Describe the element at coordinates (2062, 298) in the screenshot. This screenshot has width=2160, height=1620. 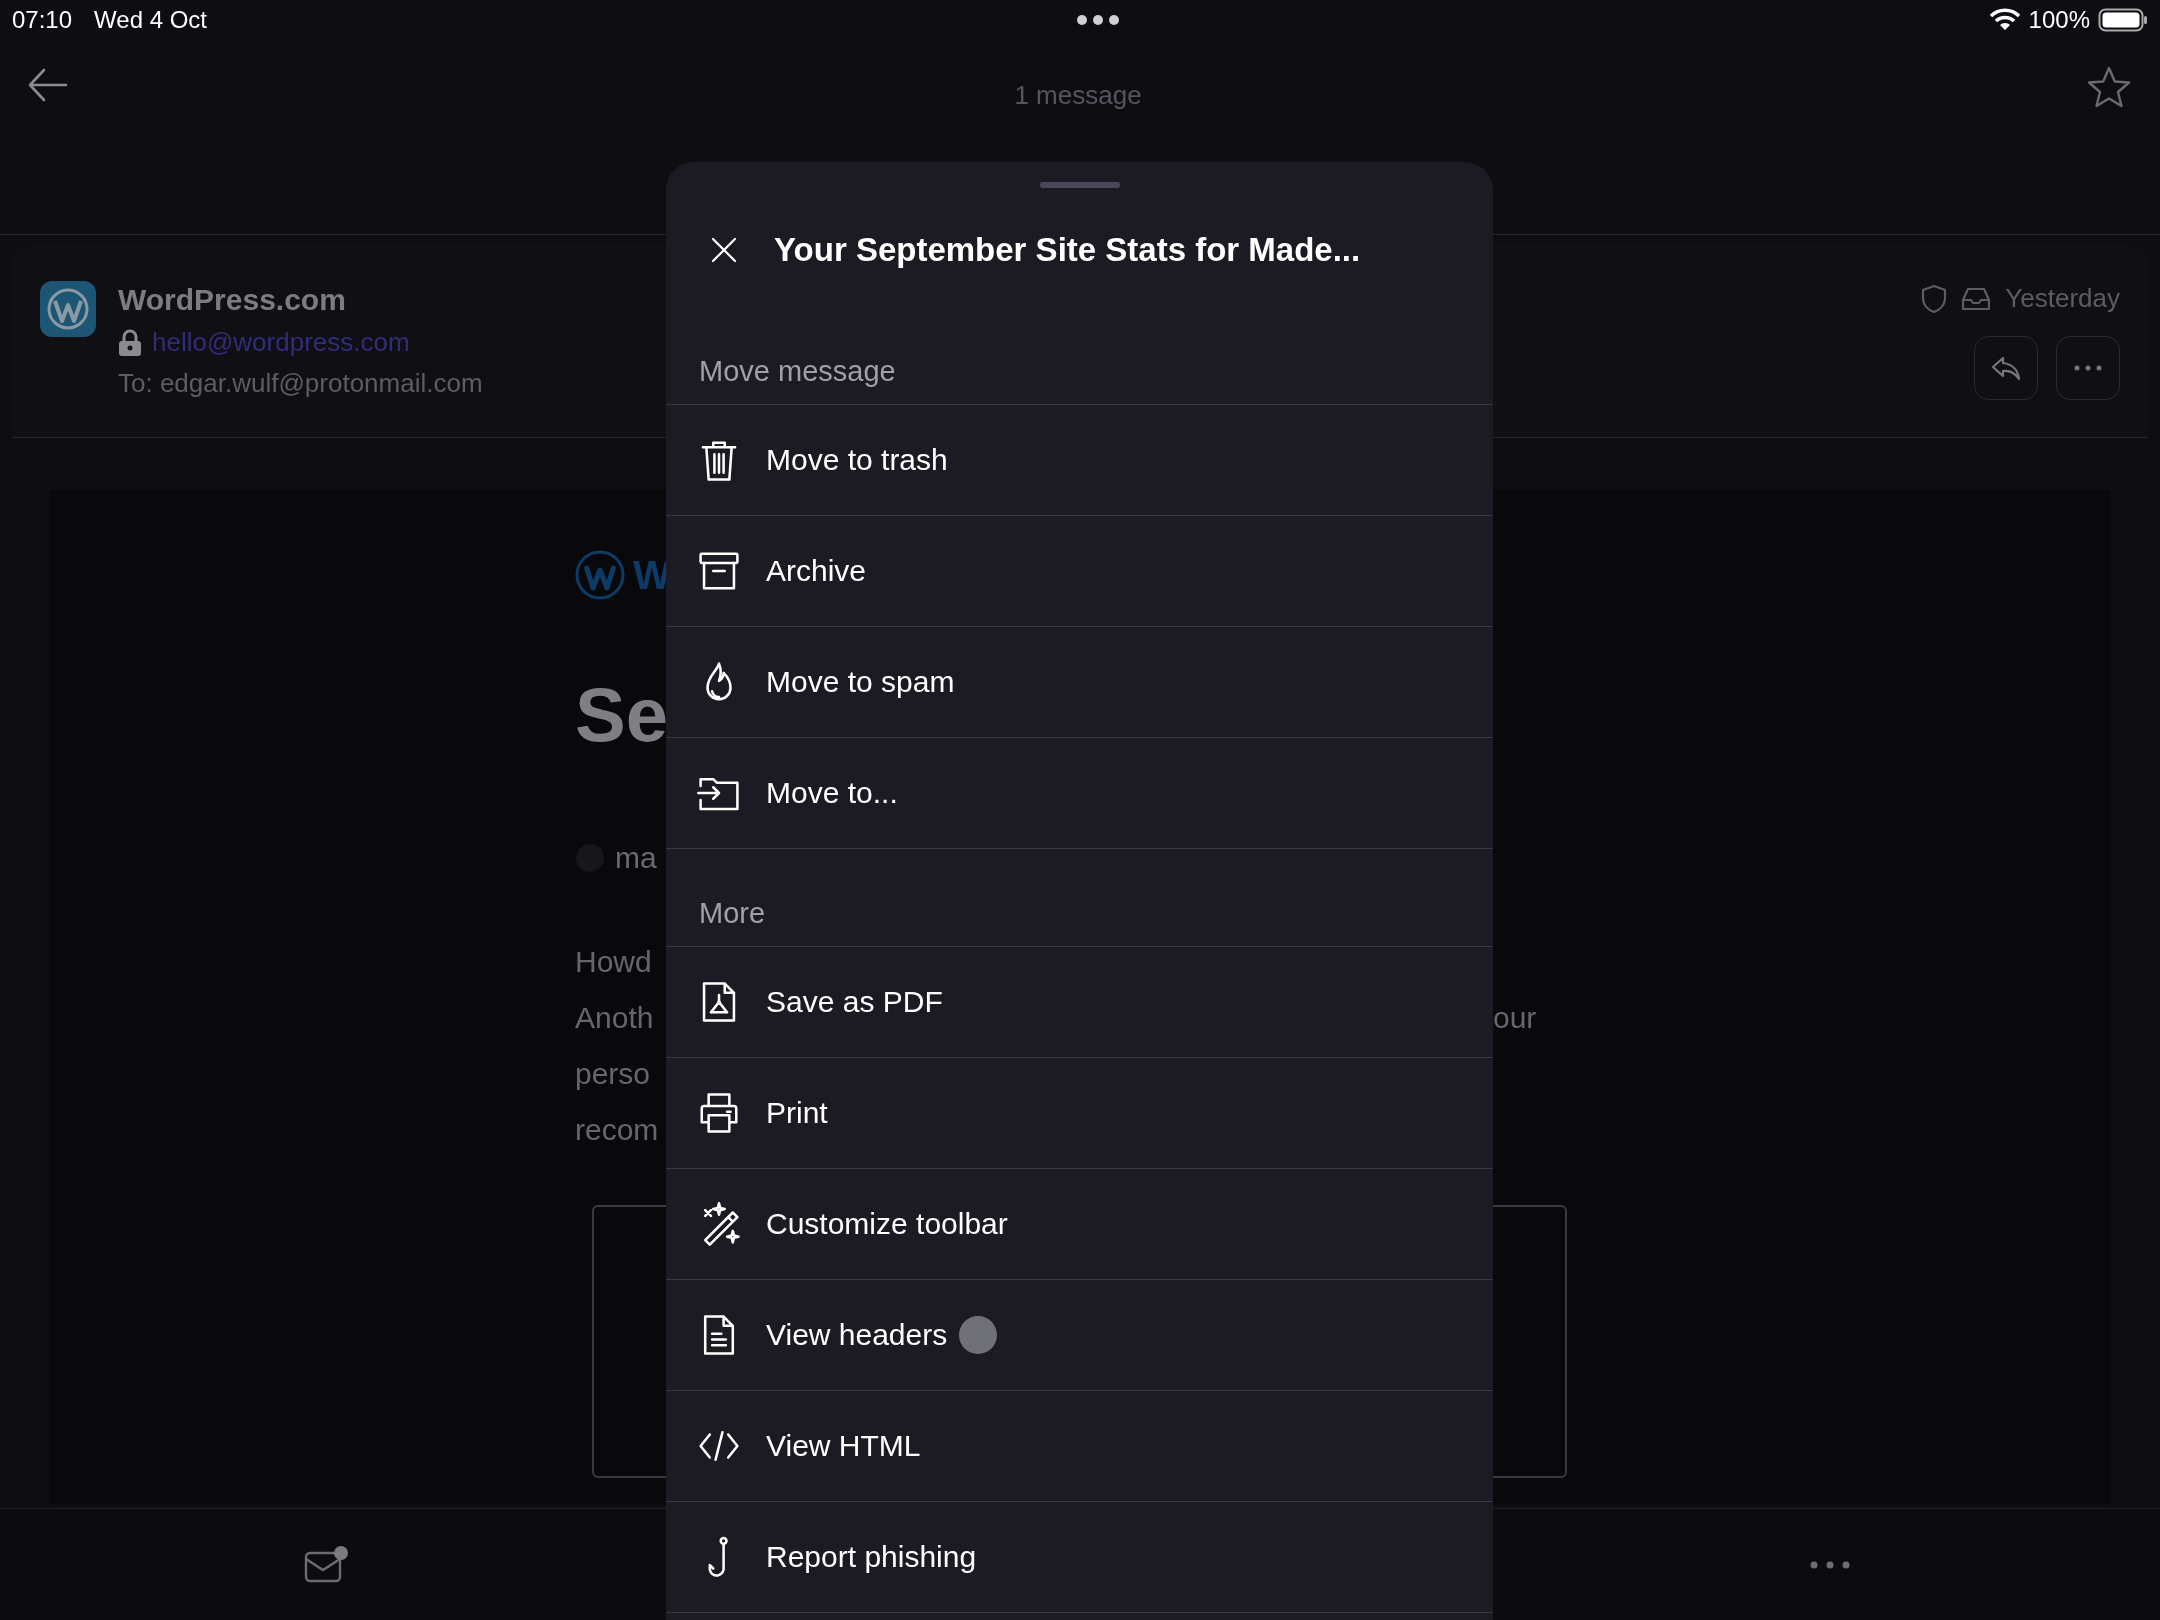
I see `message-date: Yesterday` at that location.